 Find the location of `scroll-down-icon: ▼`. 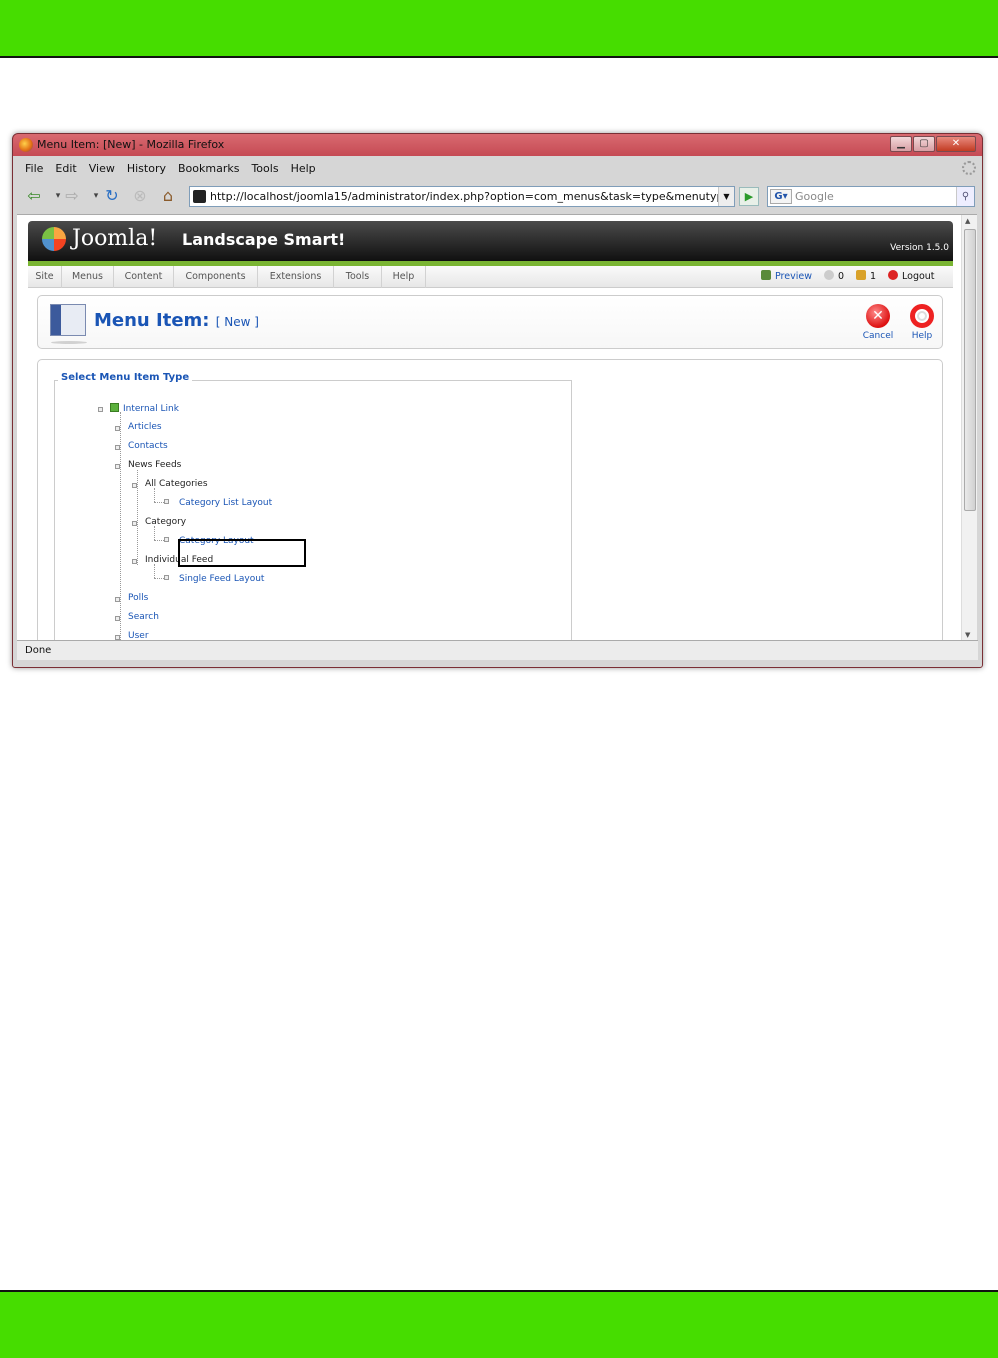

scroll-down-icon: ▼ is located at coordinates (967, 635).